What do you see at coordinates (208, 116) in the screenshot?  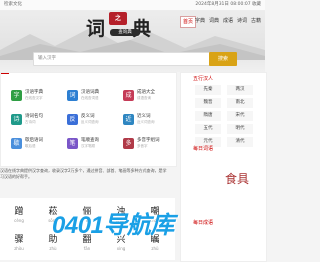 I see `dynasty-item: 隋唐` at bounding box center [208, 116].